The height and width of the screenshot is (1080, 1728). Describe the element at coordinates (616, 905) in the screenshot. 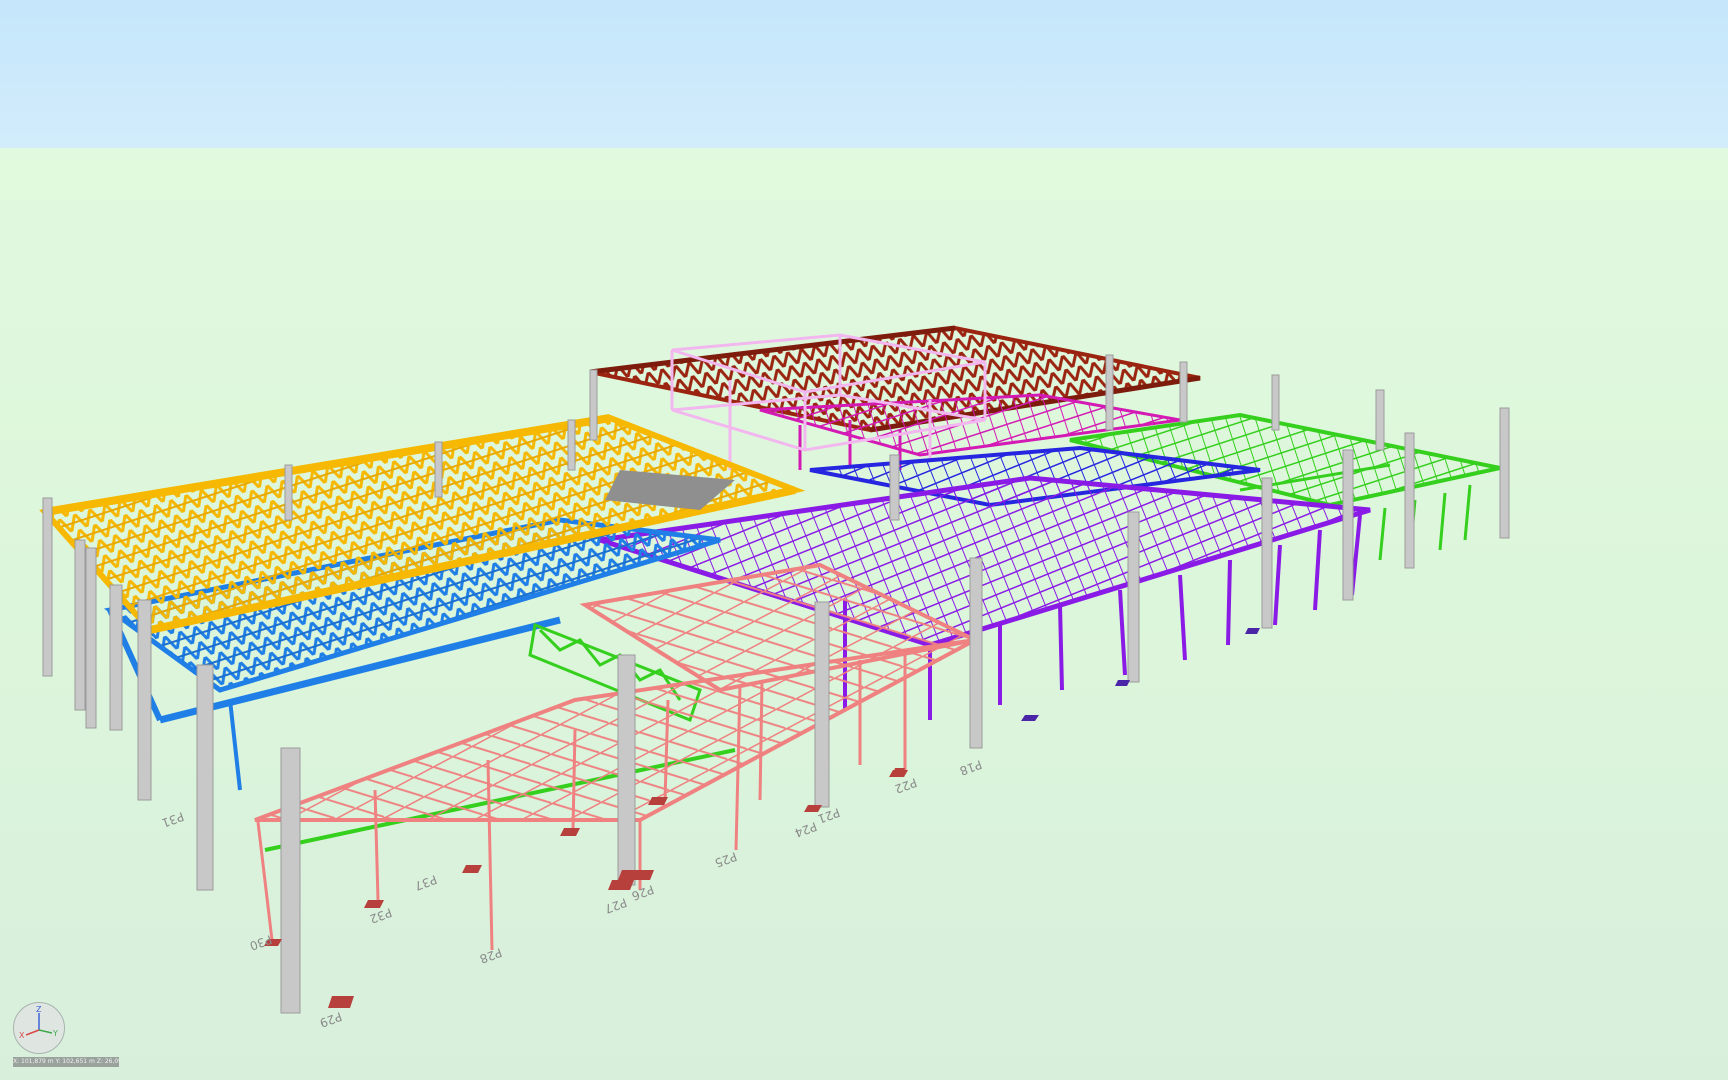

I see `pillar-label-p27: P27` at that location.